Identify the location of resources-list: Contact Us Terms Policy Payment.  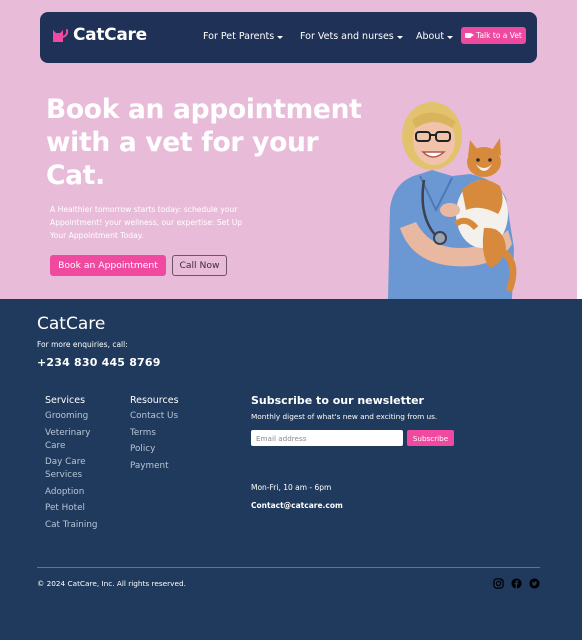
(154, 443).